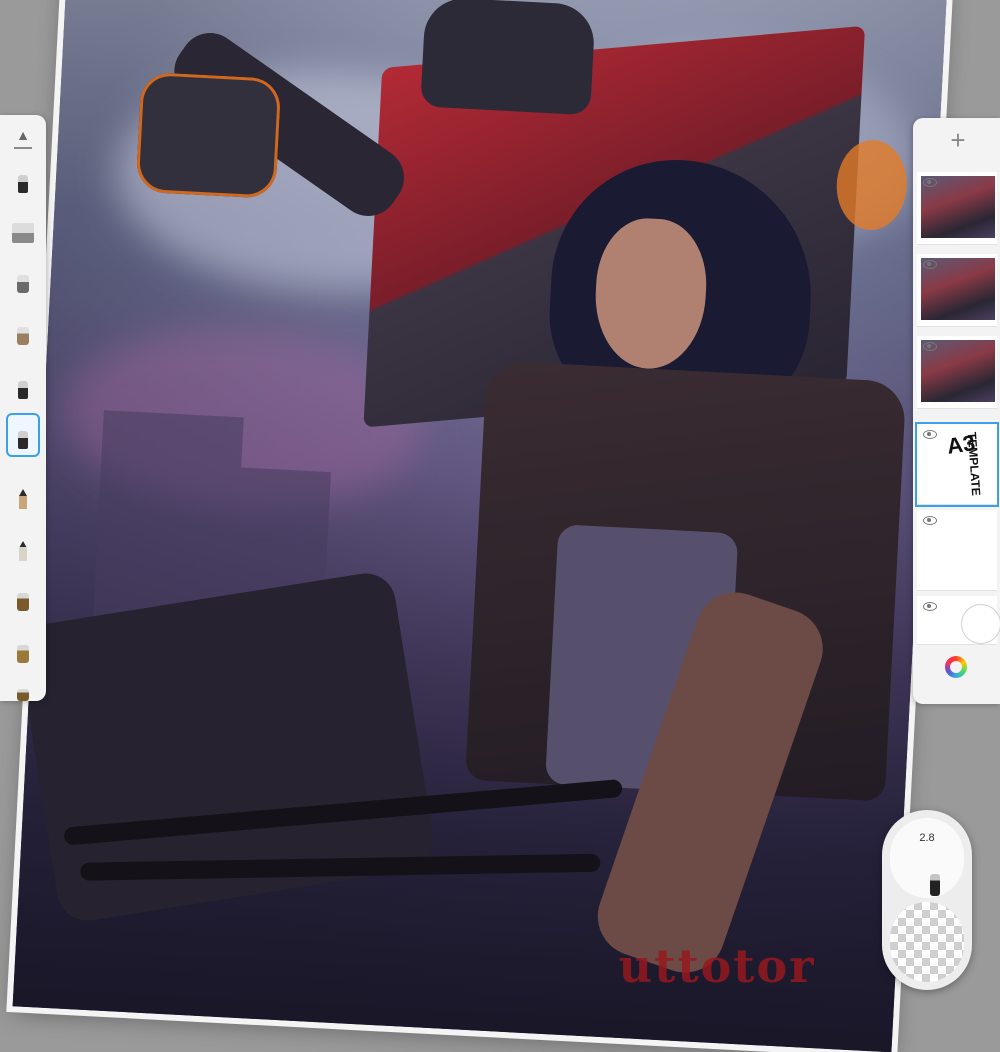  I want to click on add-layer-button: +, so click(958, 141).